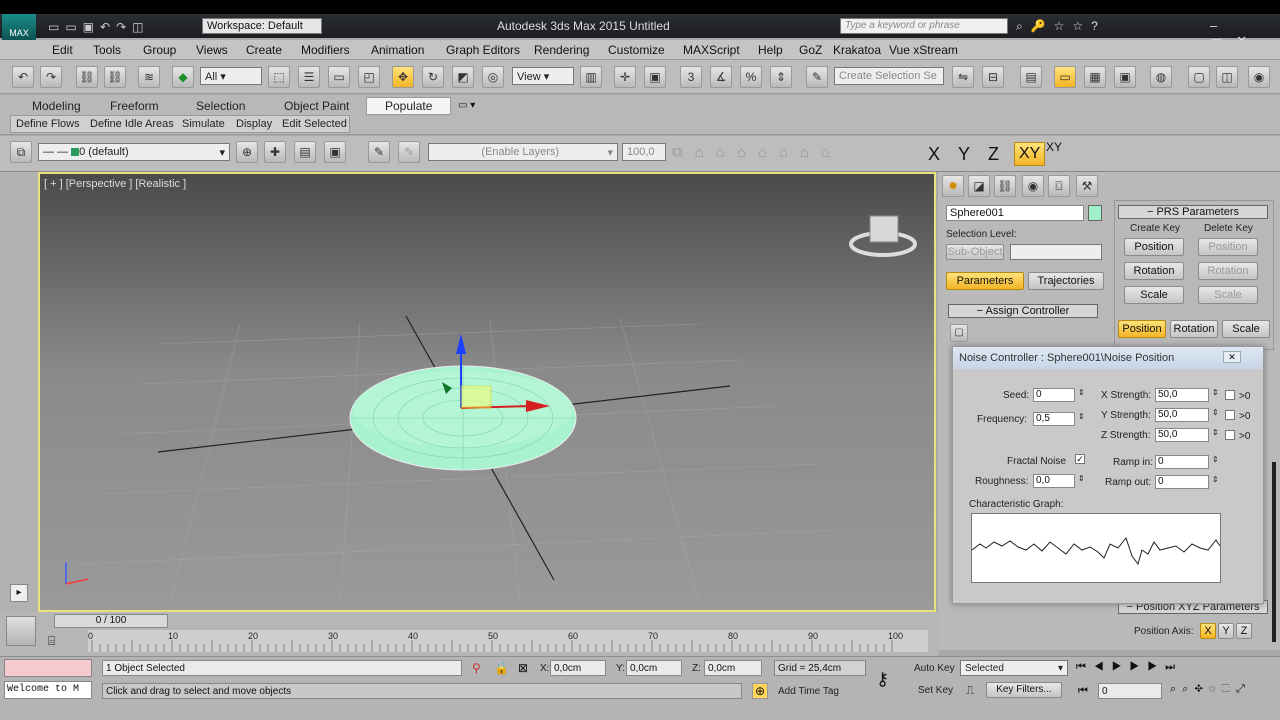 This screenshot has width=1280, height=720. I want to click on unlink-icon: ⛓, so click(115, 77).